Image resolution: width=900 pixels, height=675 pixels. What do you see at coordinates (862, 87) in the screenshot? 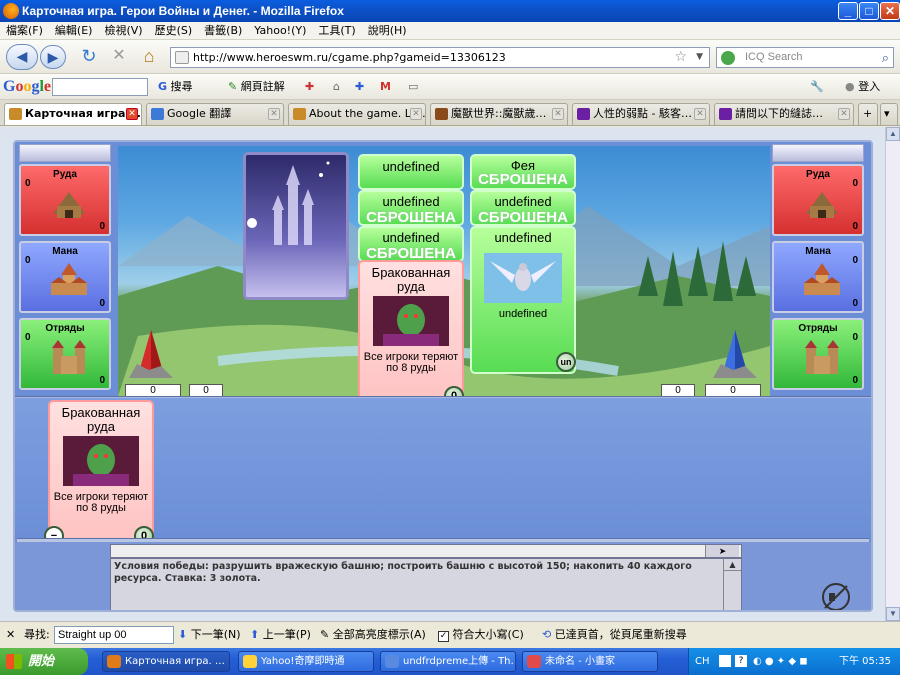
I see `signin-button: ● 登入` at bounding box center [862, 87].